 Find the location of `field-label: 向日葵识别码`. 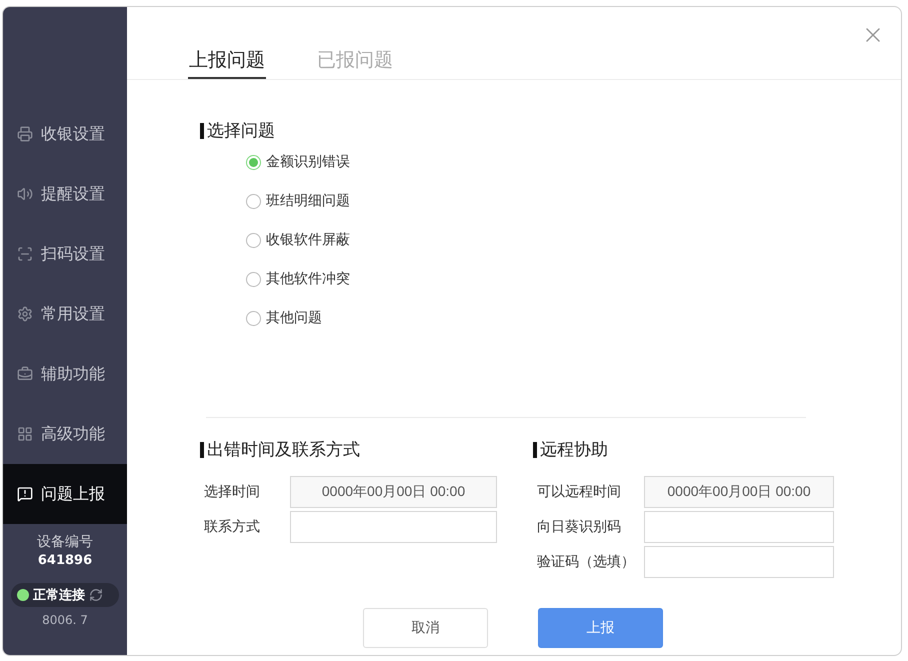

field-label: 向日葵识别码 is located at coordinates (579, 527).